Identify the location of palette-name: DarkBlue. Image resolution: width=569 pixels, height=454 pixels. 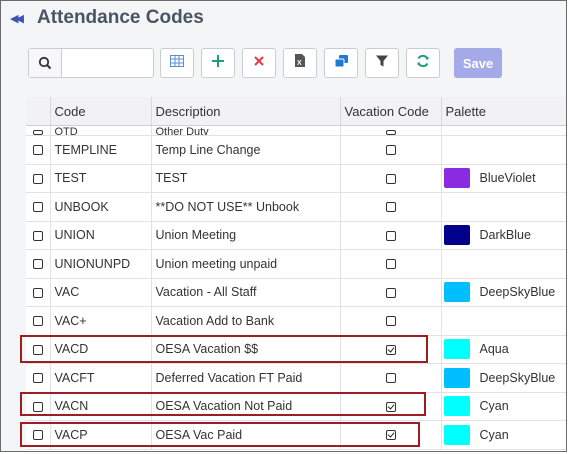
(505, 235).